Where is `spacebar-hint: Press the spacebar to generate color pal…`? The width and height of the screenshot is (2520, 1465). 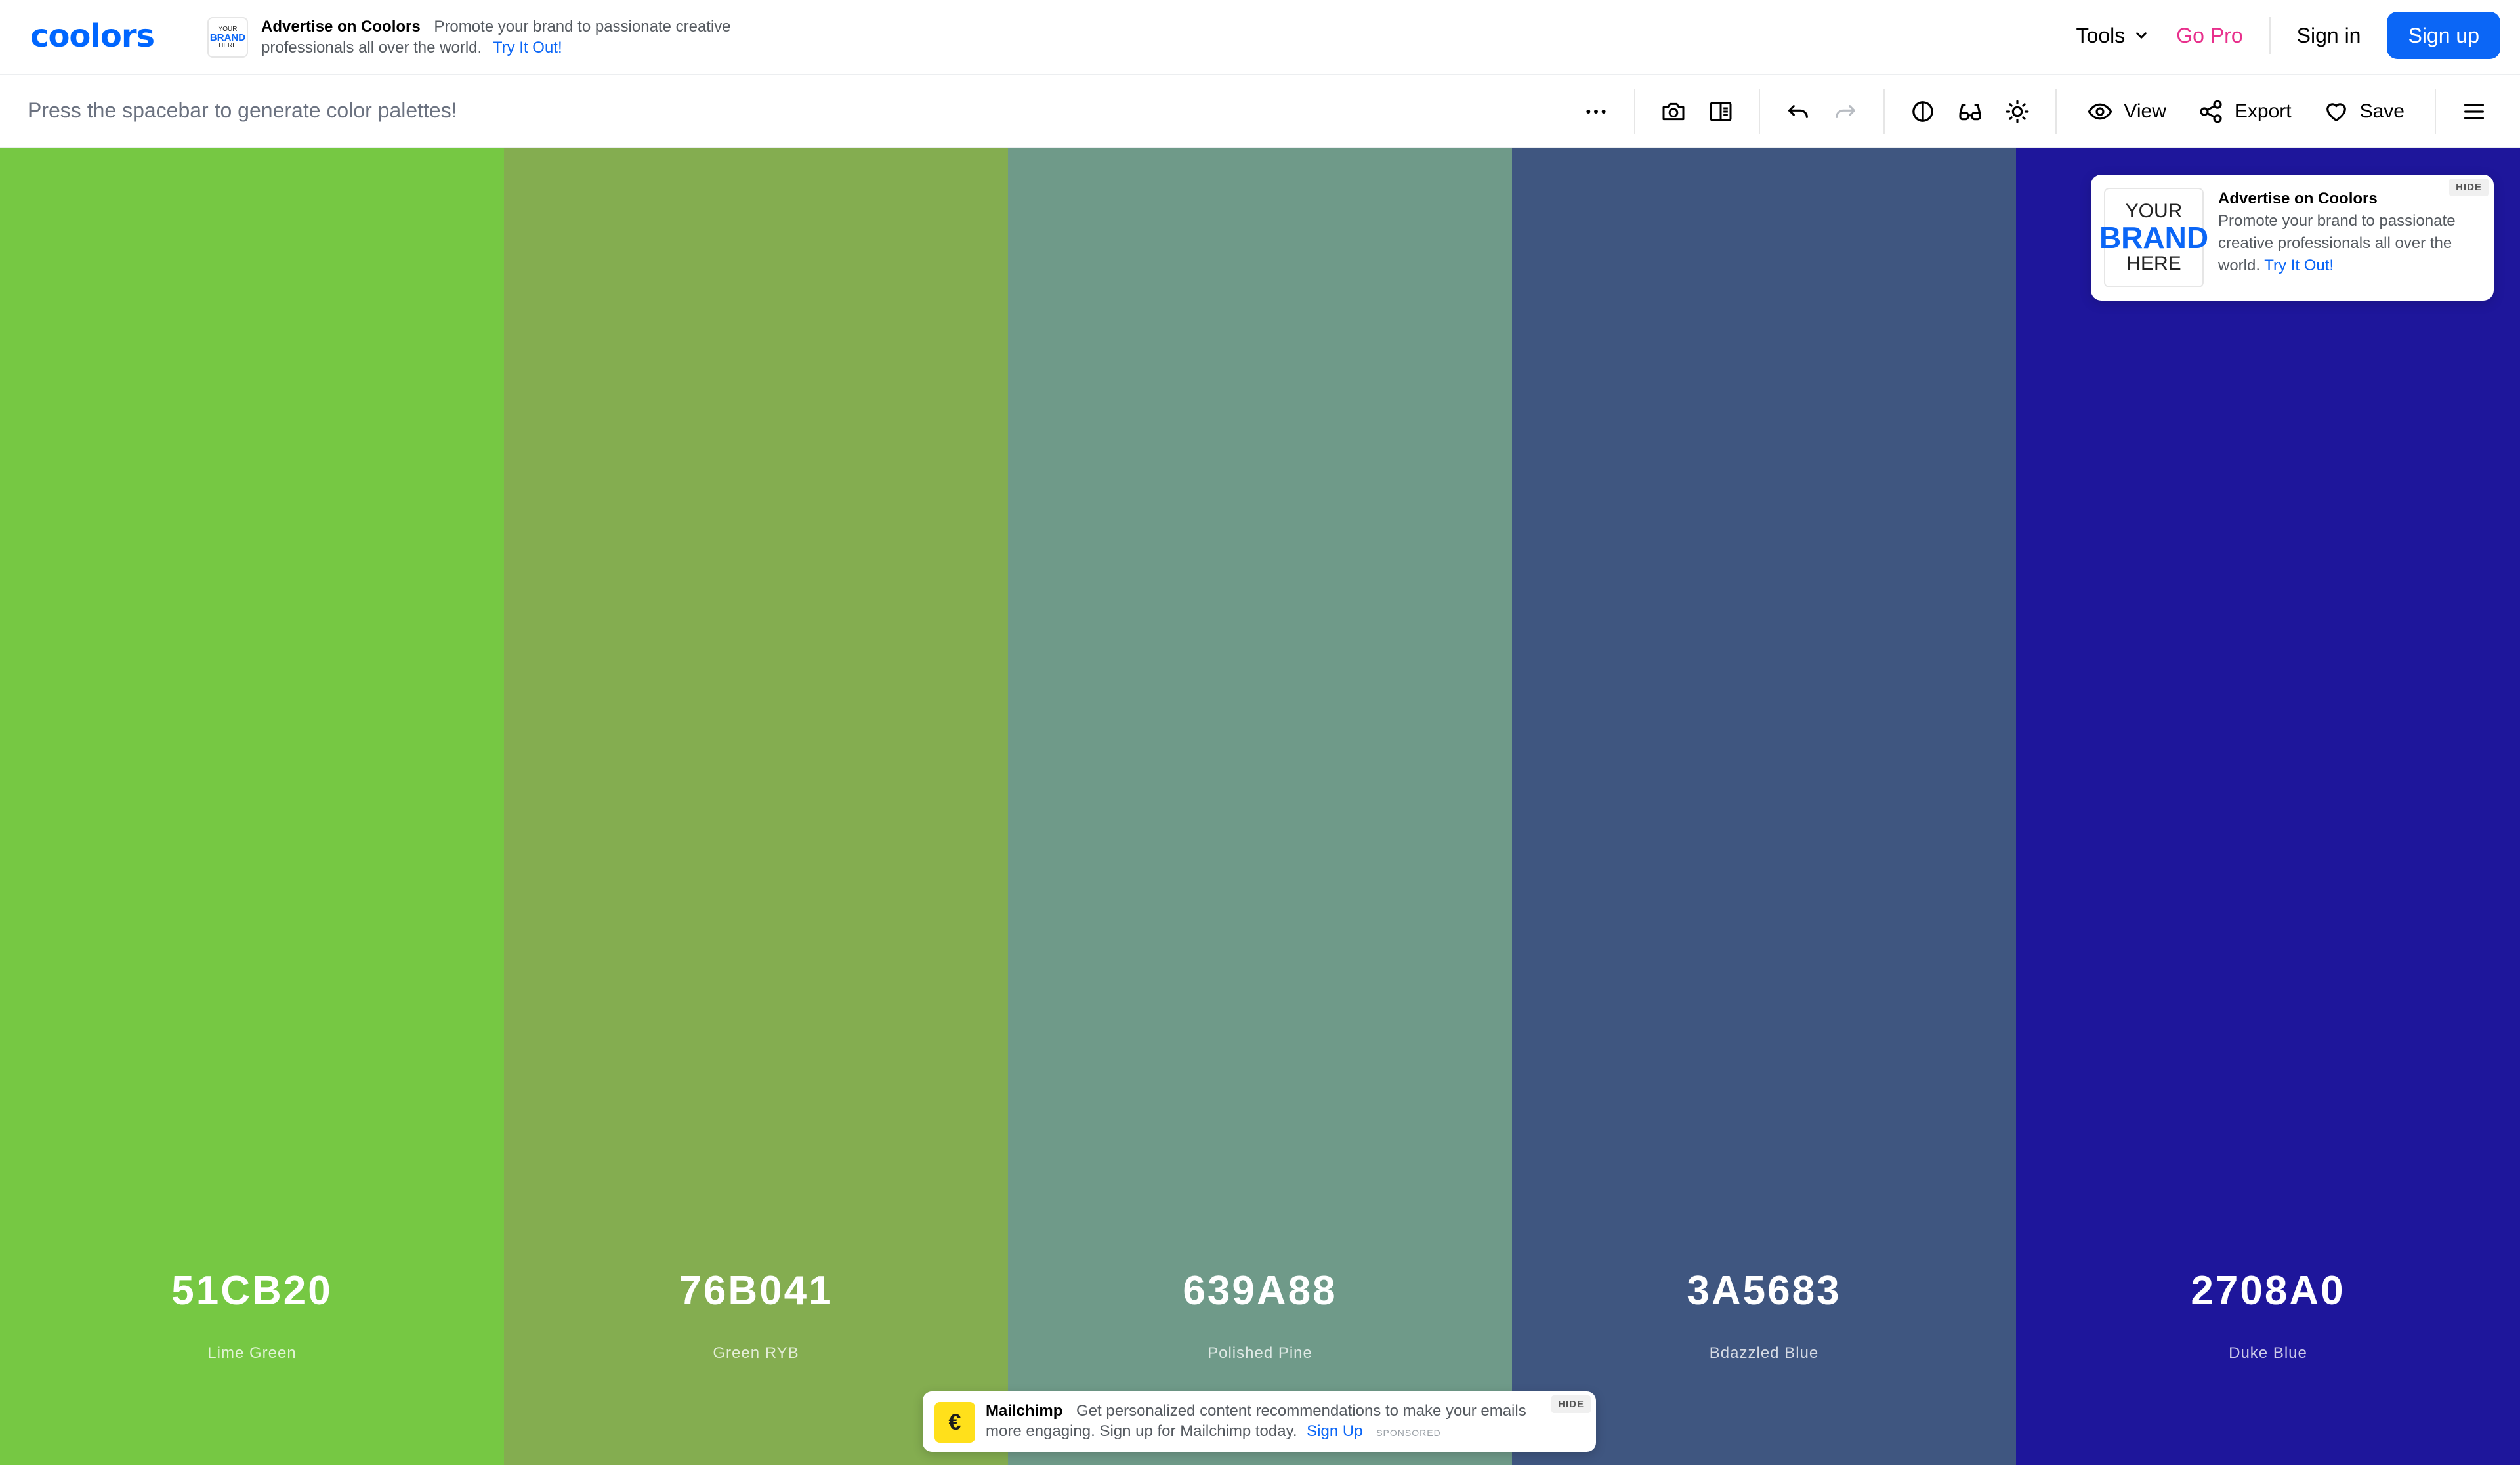
spacebar-hint: Press the spacebar to generate color pal… is located at coordinates (242, 110).